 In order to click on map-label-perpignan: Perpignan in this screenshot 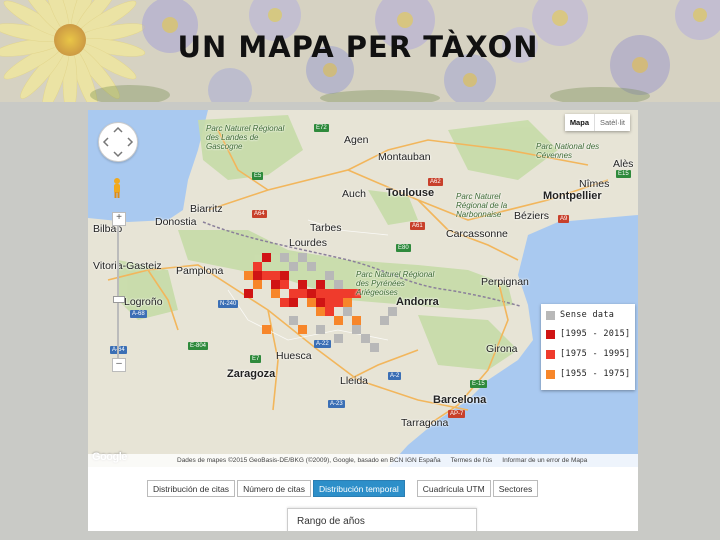, I will do `click(505, 282)`.